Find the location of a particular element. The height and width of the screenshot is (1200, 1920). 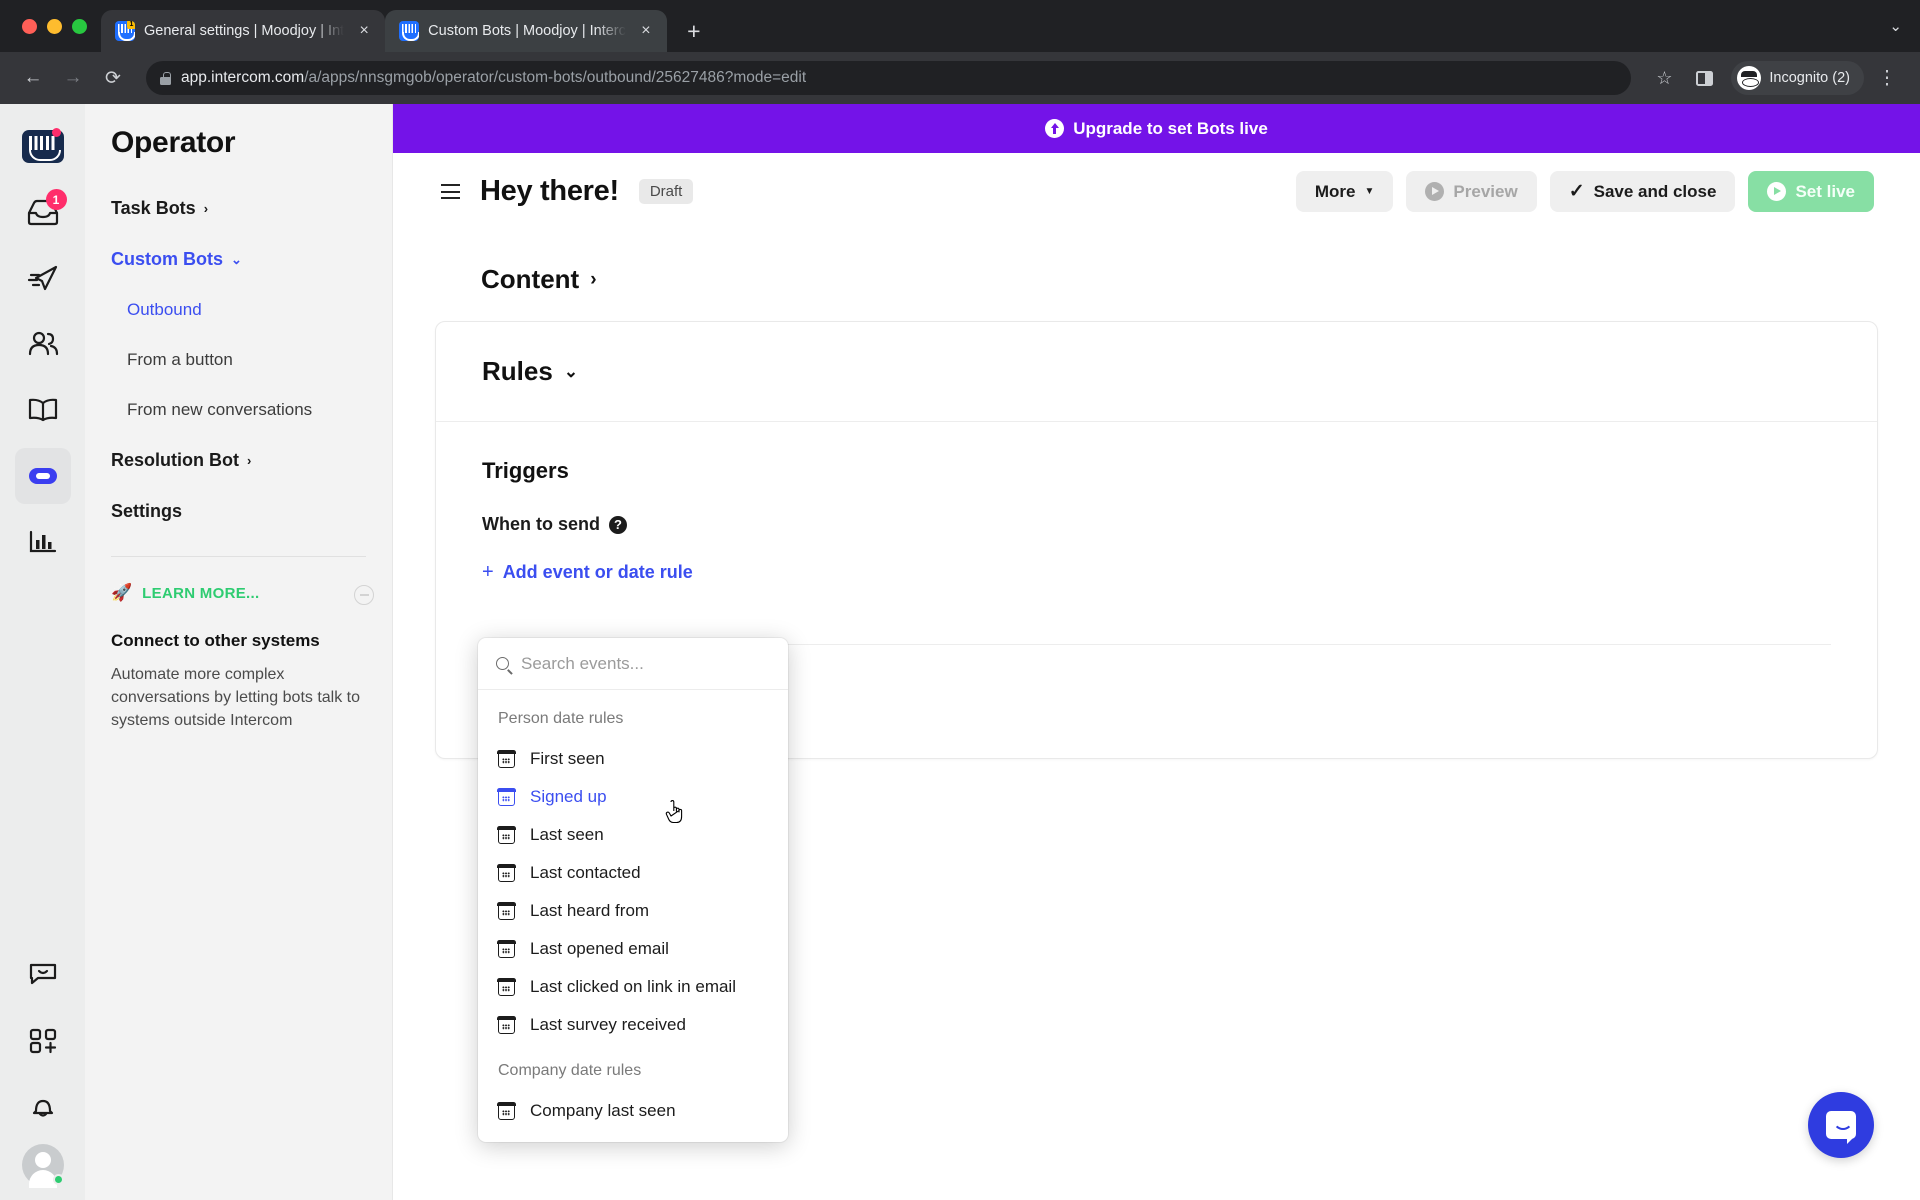

sidebar-item-operator is located at coordinates (42, 476).